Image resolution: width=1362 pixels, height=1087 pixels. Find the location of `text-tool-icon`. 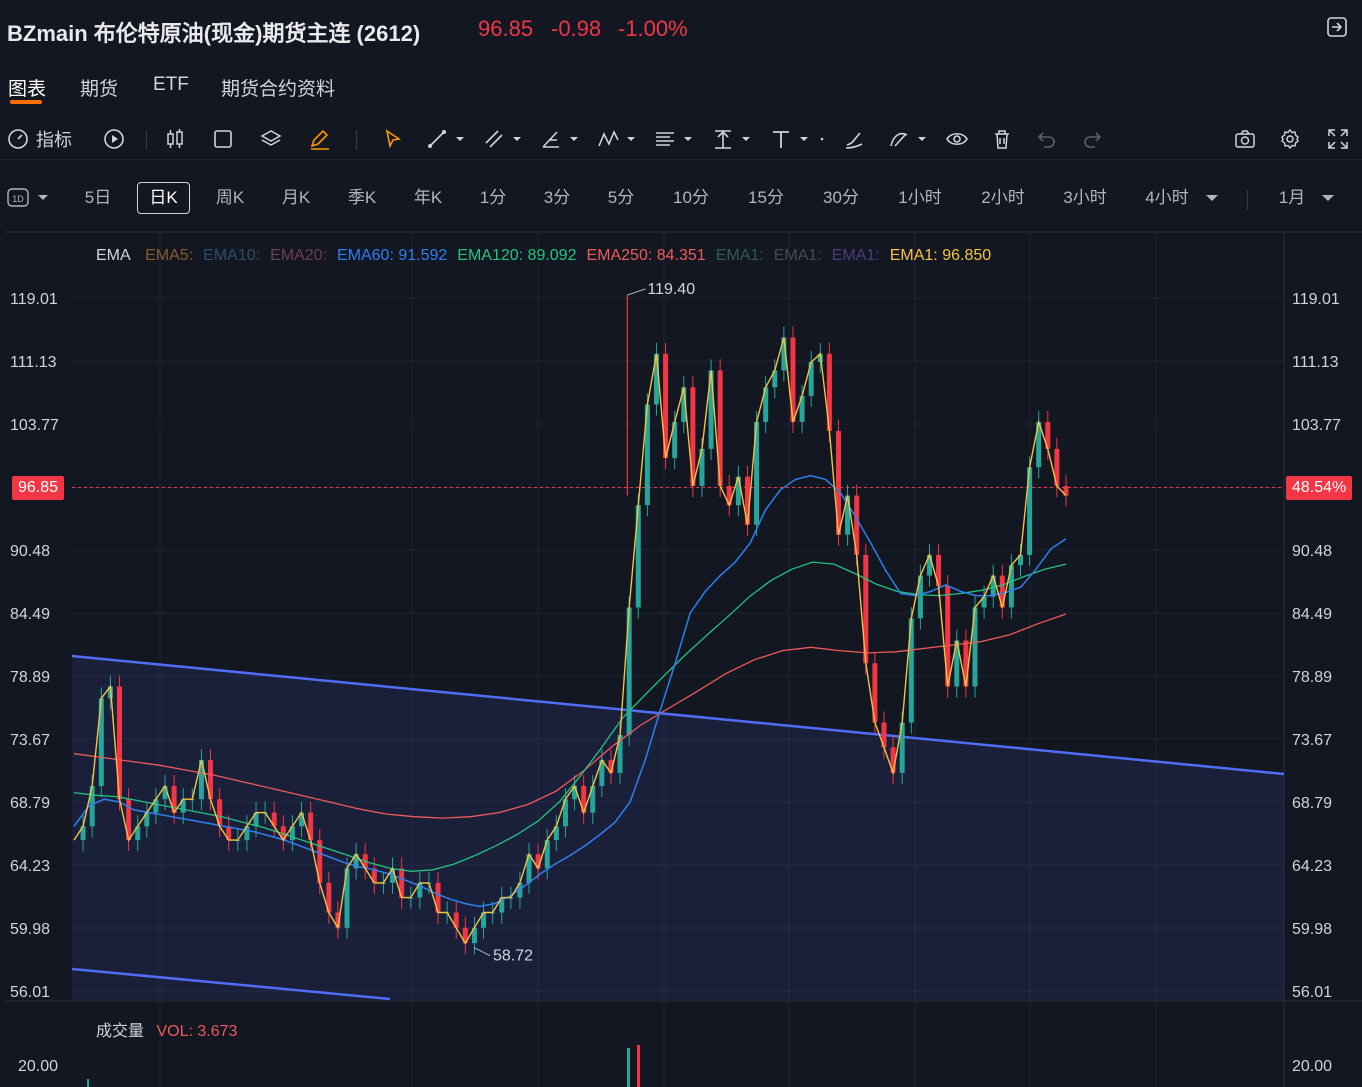

text-tool-icon is located at coordinates (800, 139).